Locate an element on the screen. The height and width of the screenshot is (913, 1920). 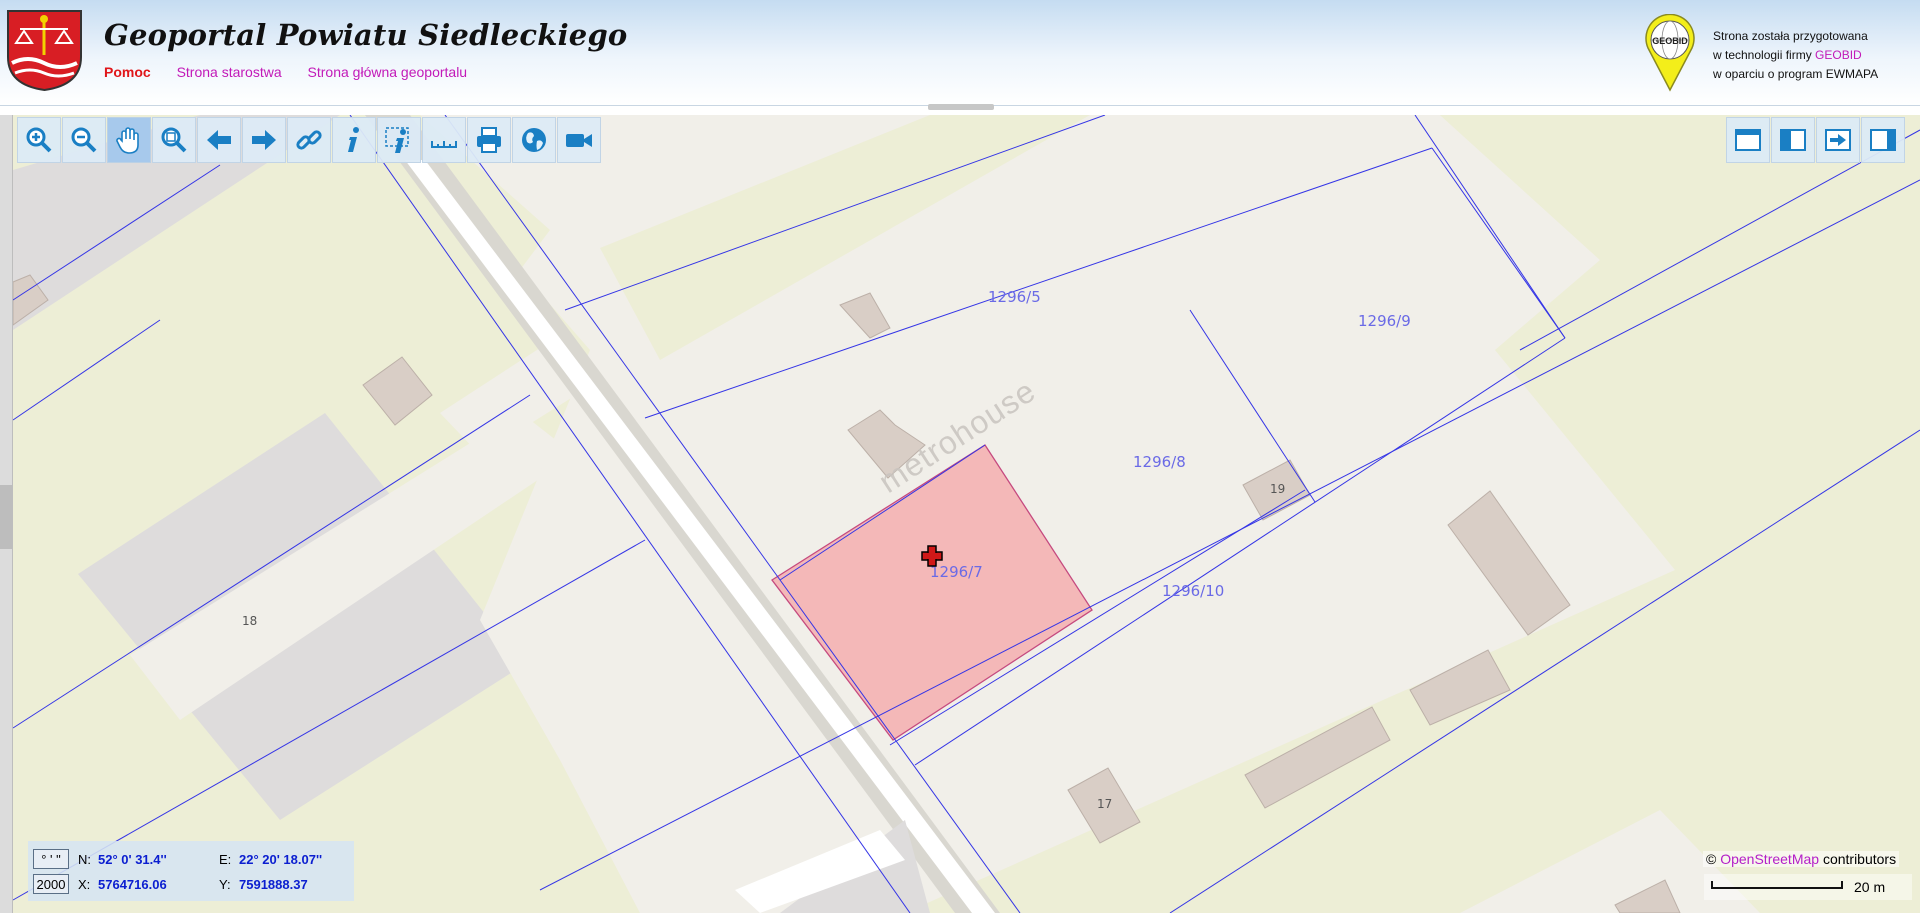
attribution-suffix: contributors is located at coordinates (1858, 859).